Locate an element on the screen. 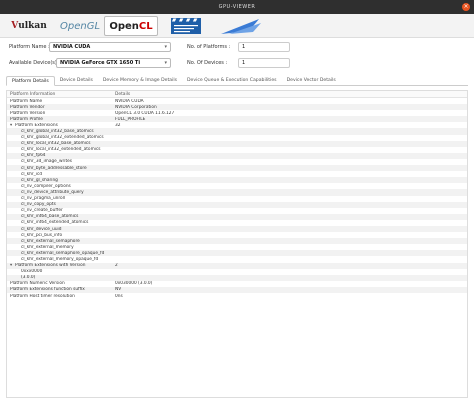 Image resolution: width=474 pixels, height=411 pixels. table-row: ▾ Platform Extensions with Version 2 is located at coordinates (237, 265).